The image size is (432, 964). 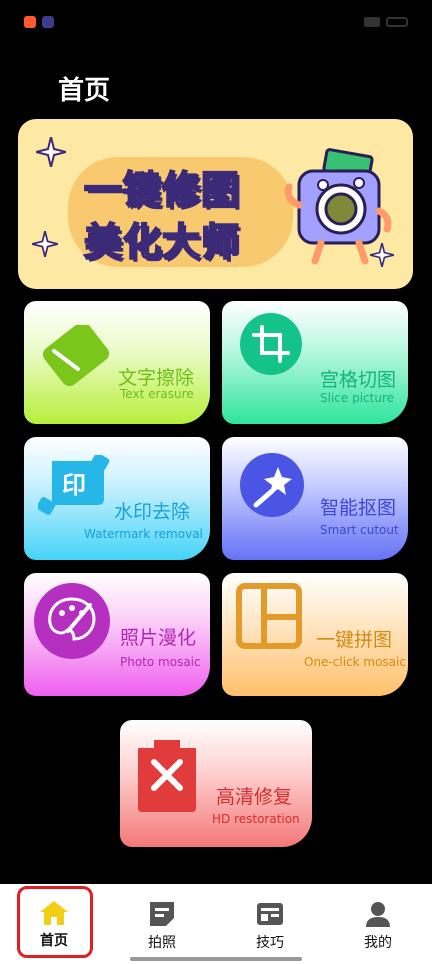 What do you see at coordinates (315, 362) in the screenshot?
I see `tool-card-slice-picture: 宫格切图 Slice picture` at bounding box center [315, 362].